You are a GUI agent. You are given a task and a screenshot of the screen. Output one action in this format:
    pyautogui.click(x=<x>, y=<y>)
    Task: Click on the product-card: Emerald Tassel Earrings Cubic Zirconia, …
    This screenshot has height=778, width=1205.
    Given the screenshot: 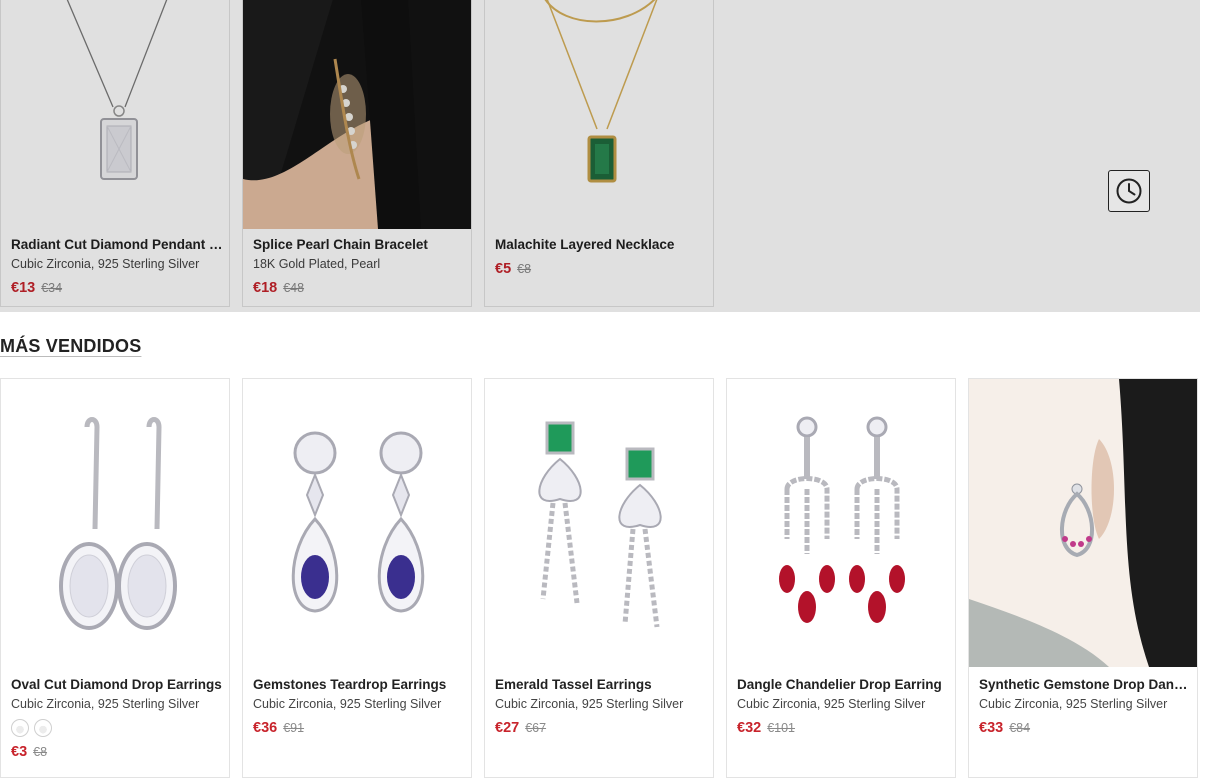 What is the action you would take?
    pyautogui.click(x=599, y=578)
    